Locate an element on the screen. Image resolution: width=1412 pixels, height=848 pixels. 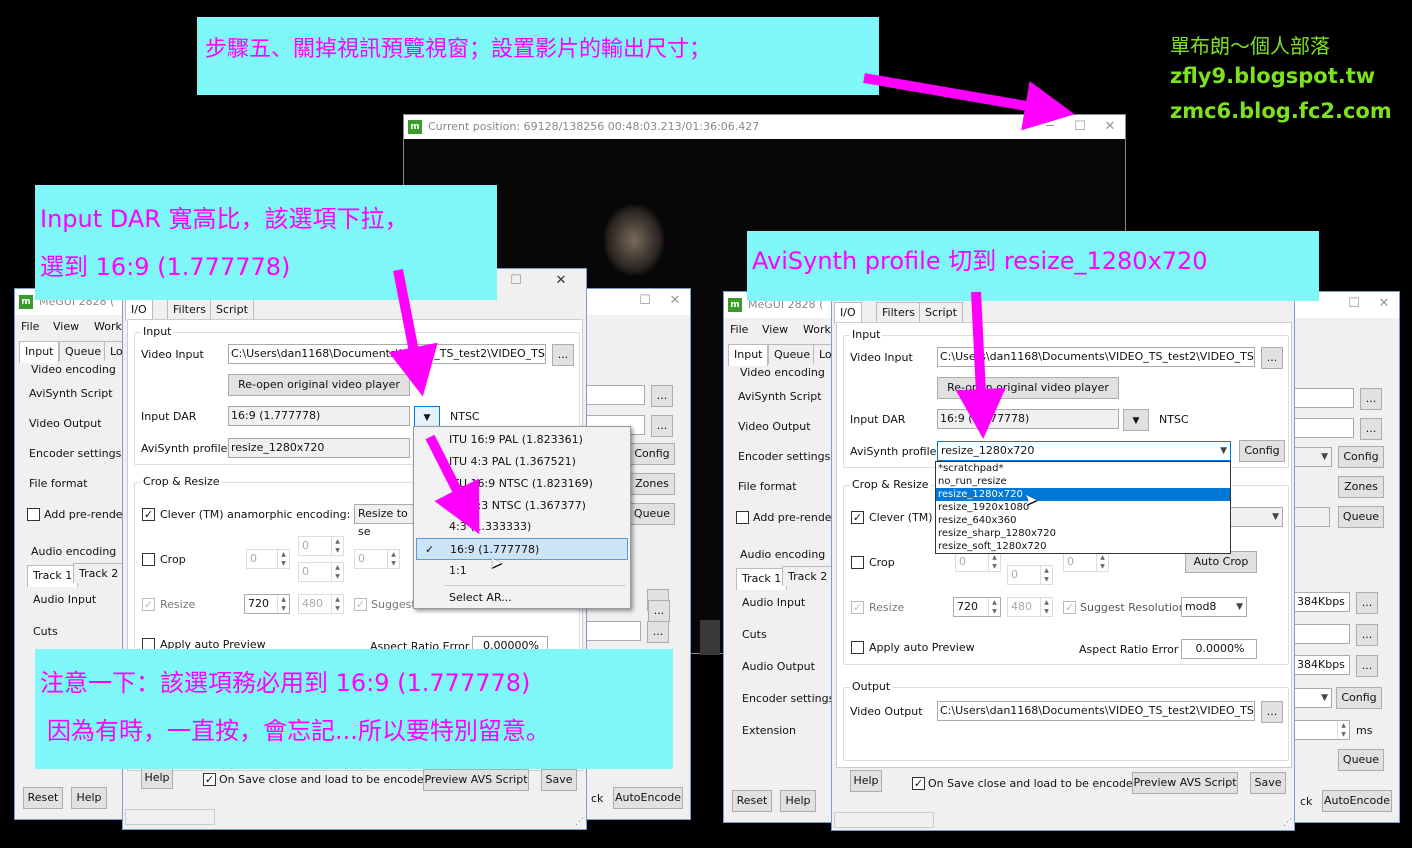
profile-option: resize_1920x1080 is located at coordinates (1083, 507).